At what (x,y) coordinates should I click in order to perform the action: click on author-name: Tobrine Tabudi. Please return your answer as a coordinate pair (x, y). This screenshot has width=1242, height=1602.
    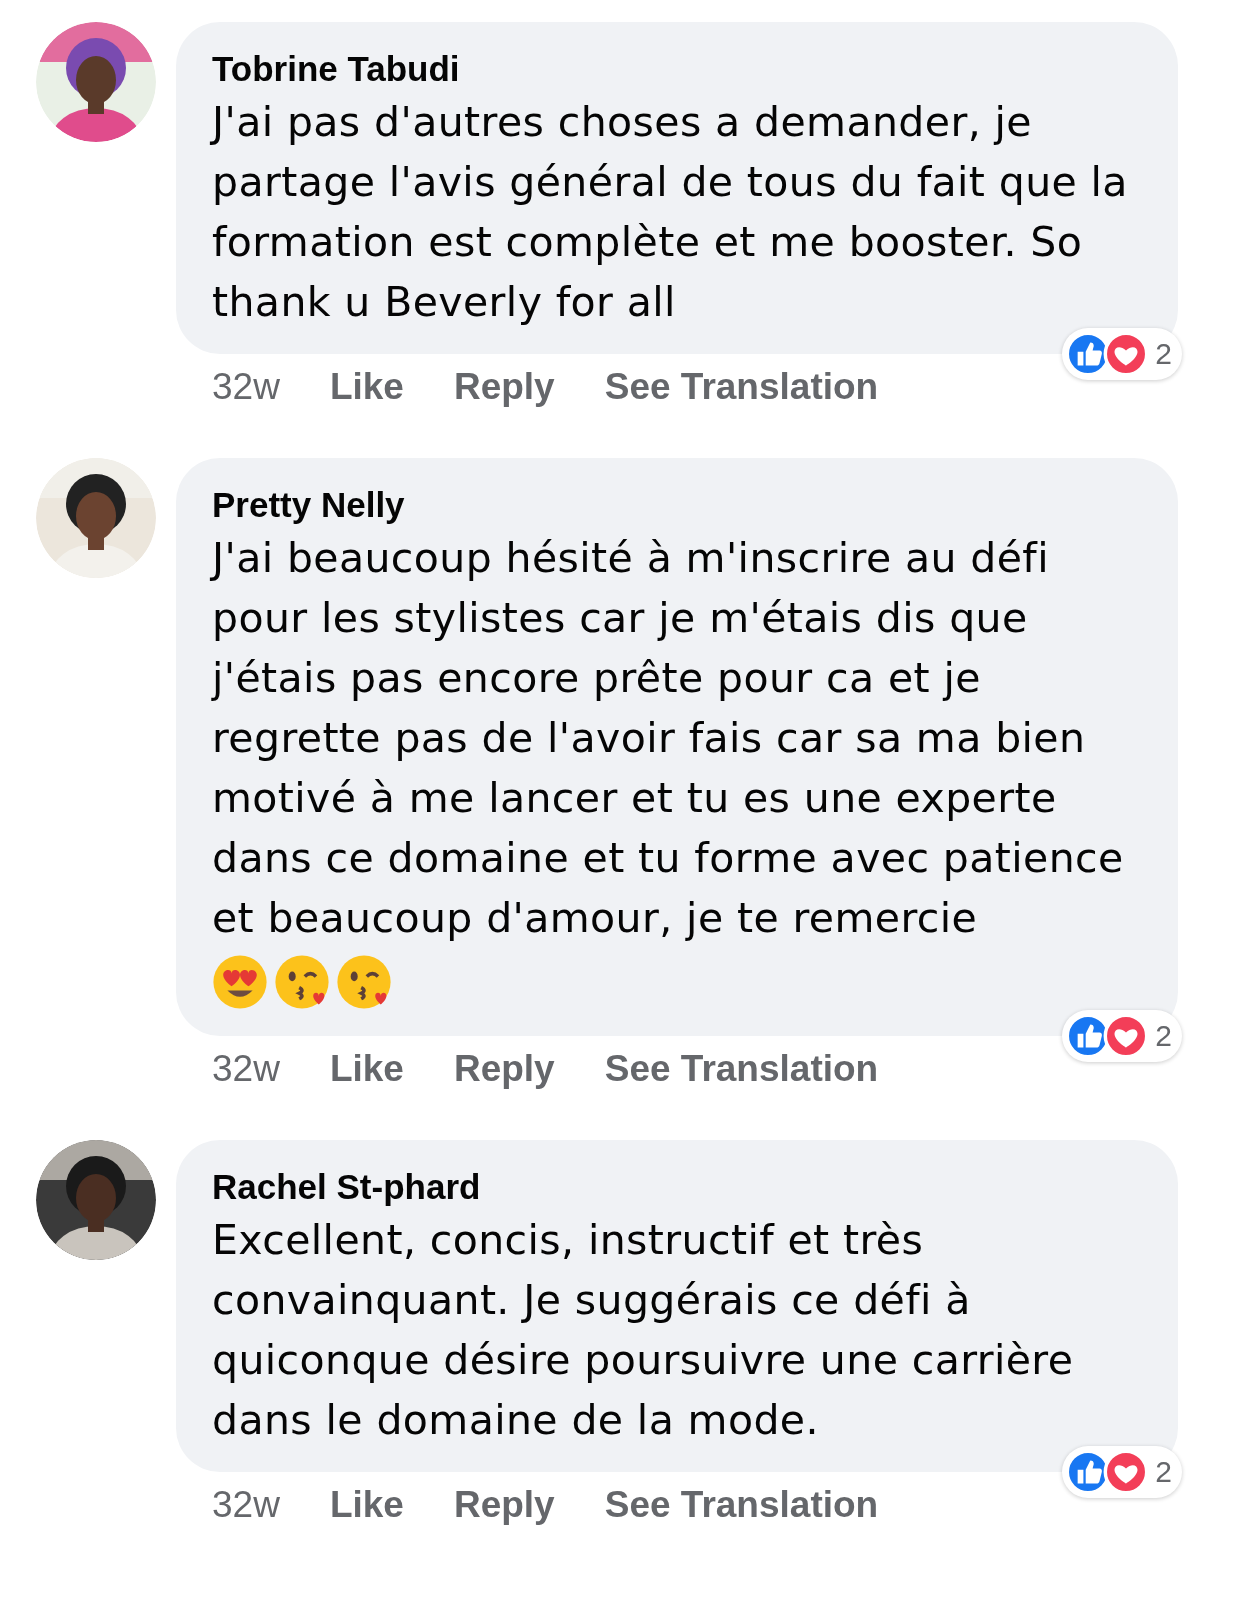
    Looking at the image, I should click on (677, 69).